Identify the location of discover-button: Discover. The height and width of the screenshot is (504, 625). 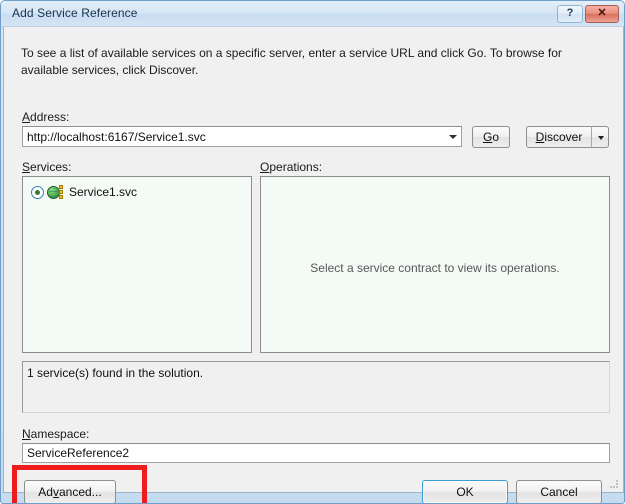
(559, 137).